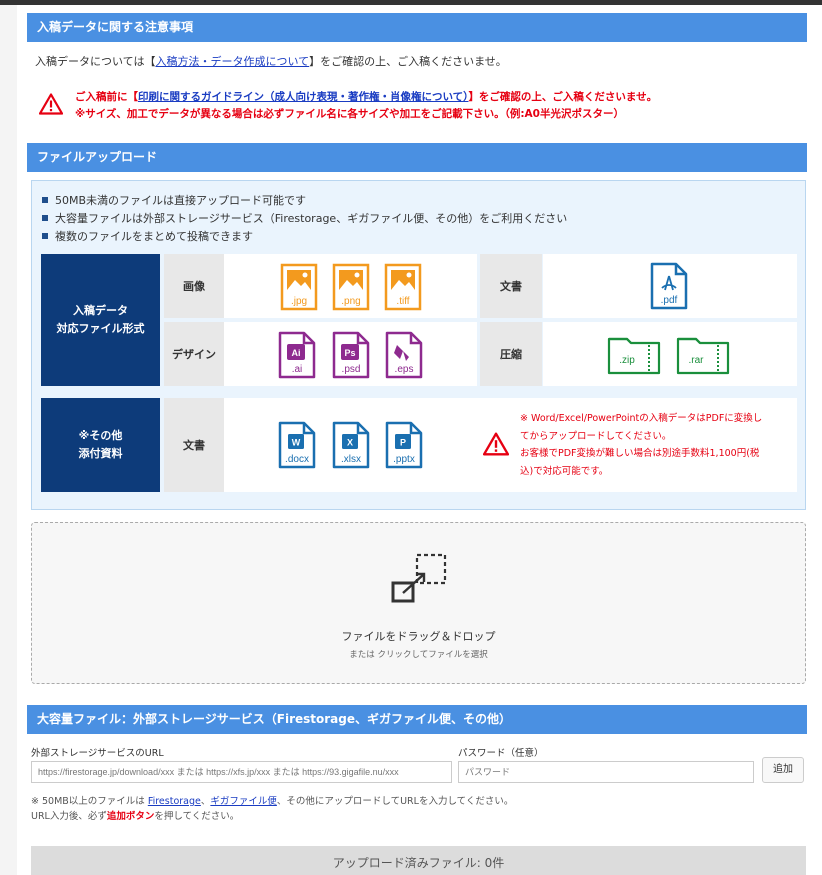 The height and width of the screenshot is (875, 822). What do you see at coordinates (496, 444) in the screenshot?
I see `office-warning-icon` at bounding box center [496, 444].